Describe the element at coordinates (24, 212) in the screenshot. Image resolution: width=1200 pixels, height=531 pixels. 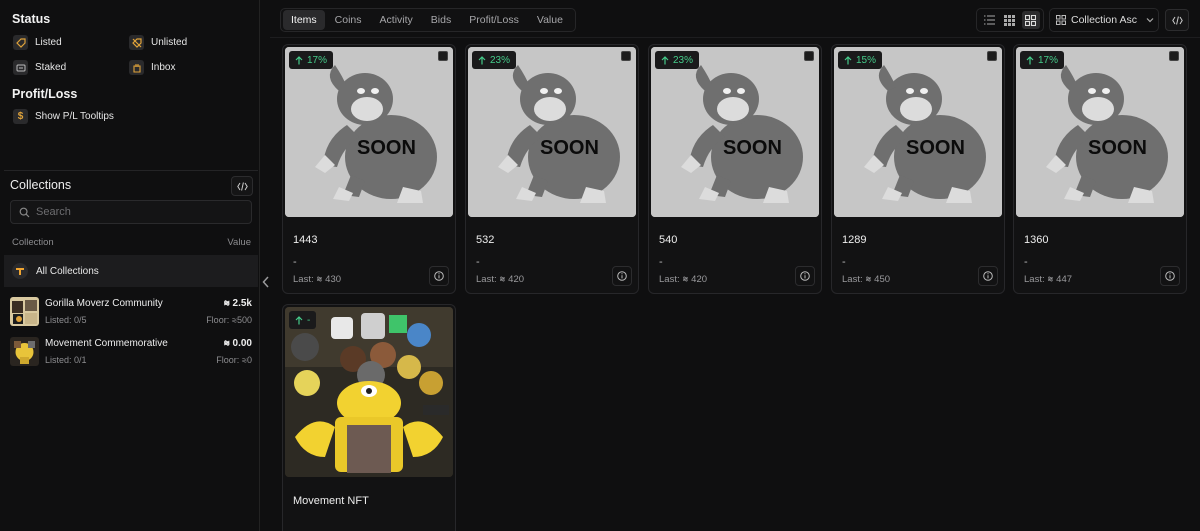
I see `search-icon` at that location.